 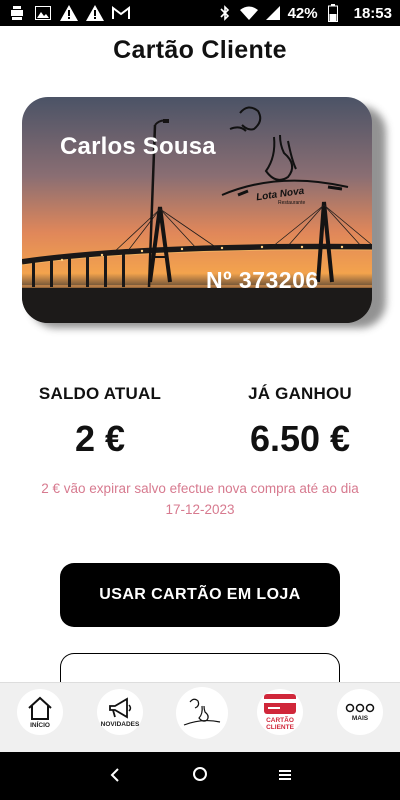 I want to click on nav-label-cartao-cliente: CARTÃO CLIENTE, so click(x=280, y=724).